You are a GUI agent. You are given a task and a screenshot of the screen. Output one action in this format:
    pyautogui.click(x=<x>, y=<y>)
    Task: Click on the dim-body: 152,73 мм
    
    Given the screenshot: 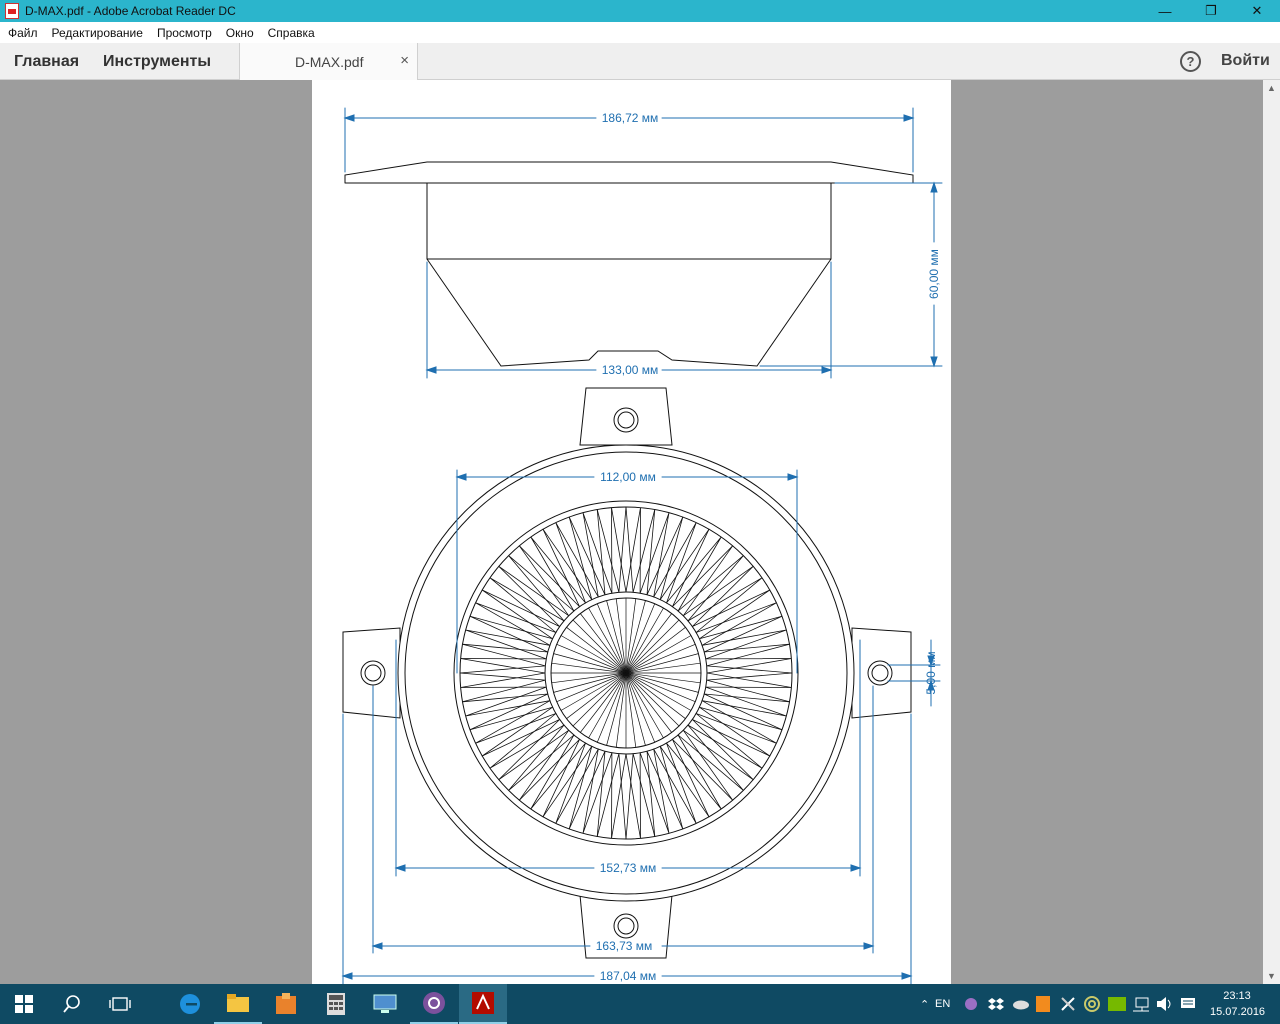 What is the action you would take?
    pyautogui.click(x=628, y=868)
    